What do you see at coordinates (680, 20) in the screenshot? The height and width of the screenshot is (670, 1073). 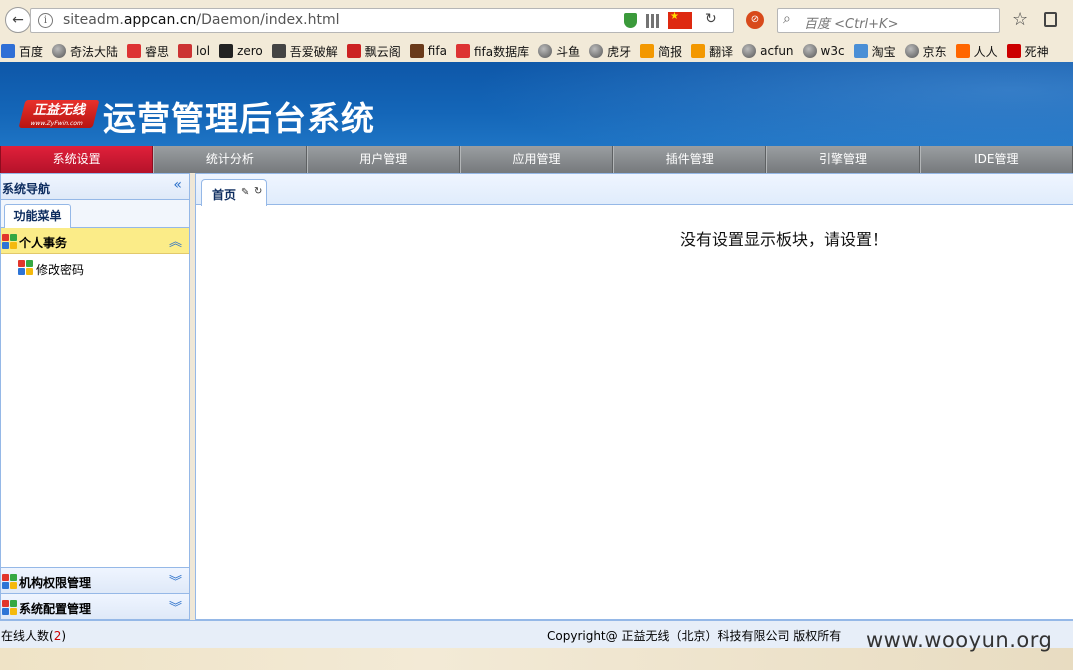 I see `china-flag-icon` at bounding box center [680, 20].